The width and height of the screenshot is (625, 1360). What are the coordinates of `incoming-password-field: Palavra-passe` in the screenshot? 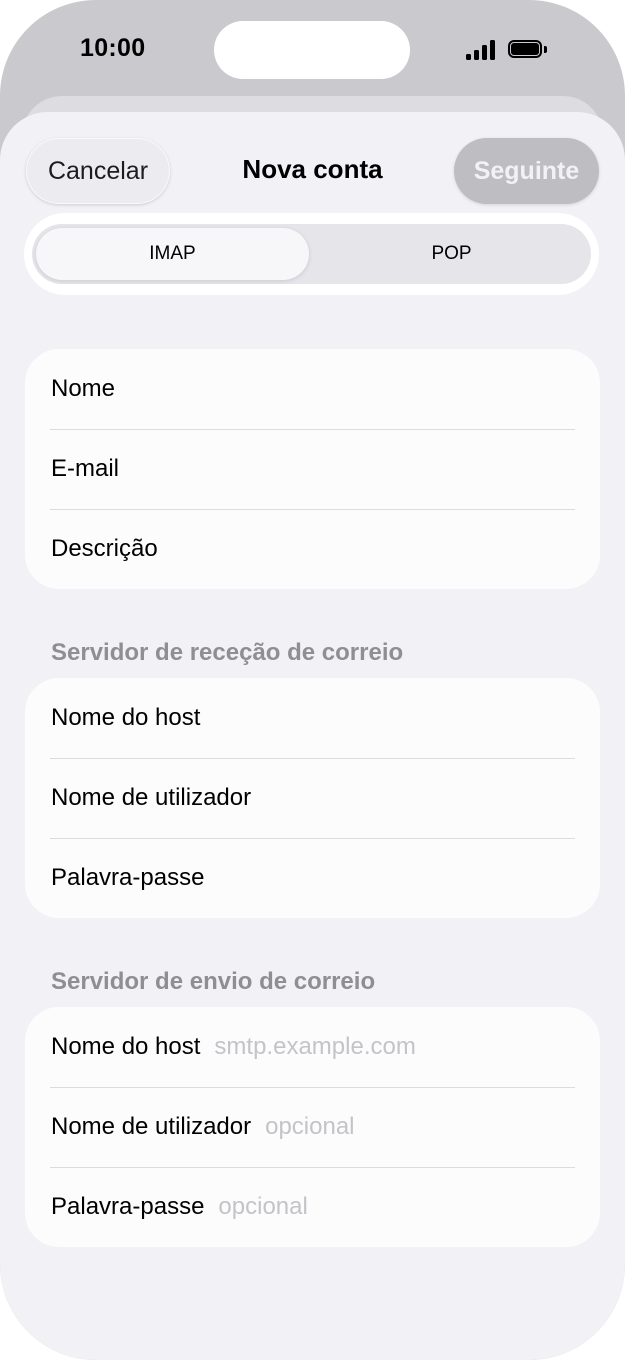 It's located at (312, 878).